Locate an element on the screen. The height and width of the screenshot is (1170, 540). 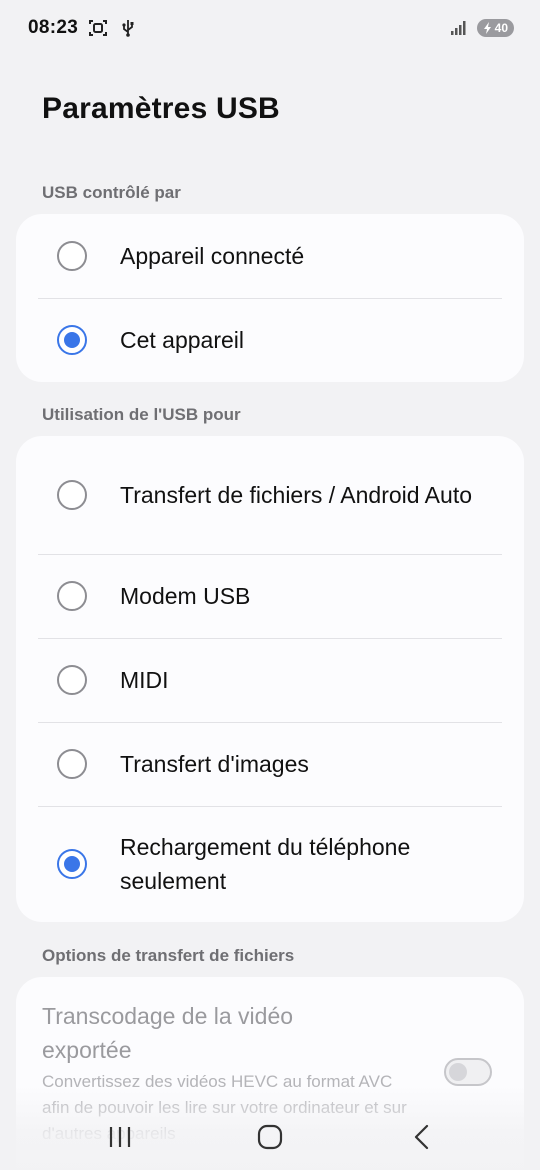
option-label: Modem USB is located at coordinates (185, 596).